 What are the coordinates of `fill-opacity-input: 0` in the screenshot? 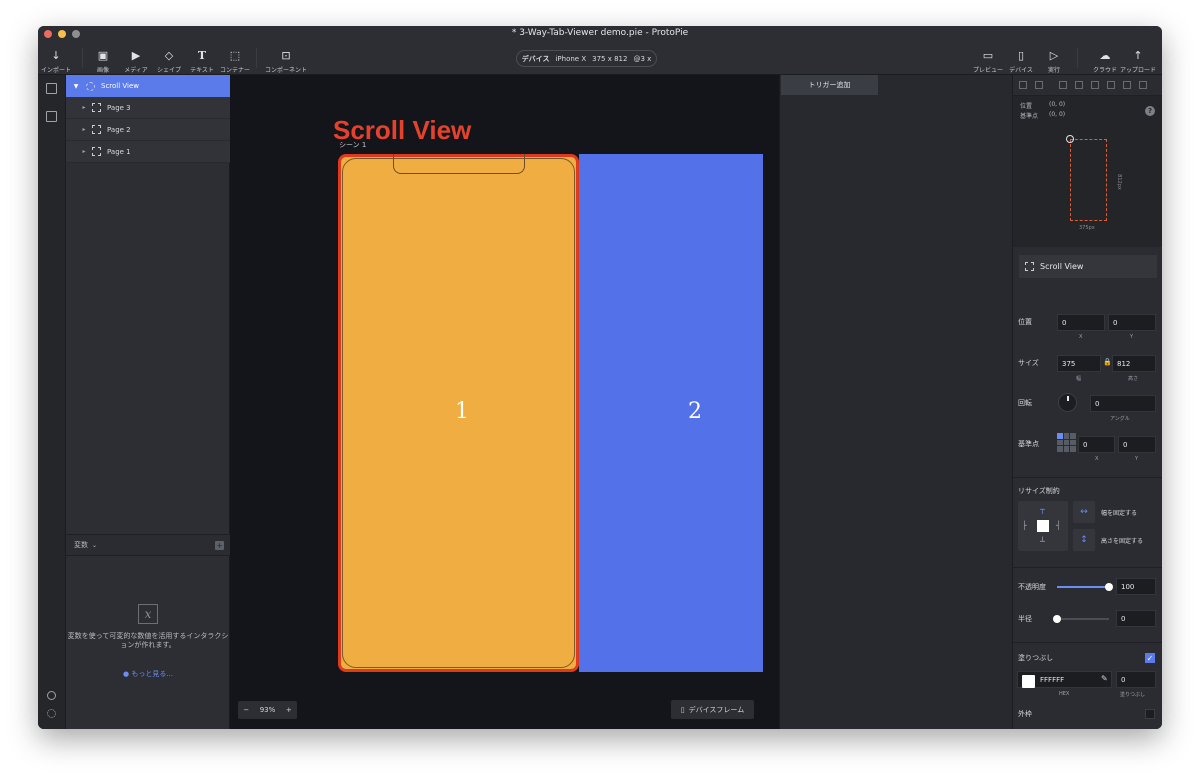 It's located at (1136, 679).